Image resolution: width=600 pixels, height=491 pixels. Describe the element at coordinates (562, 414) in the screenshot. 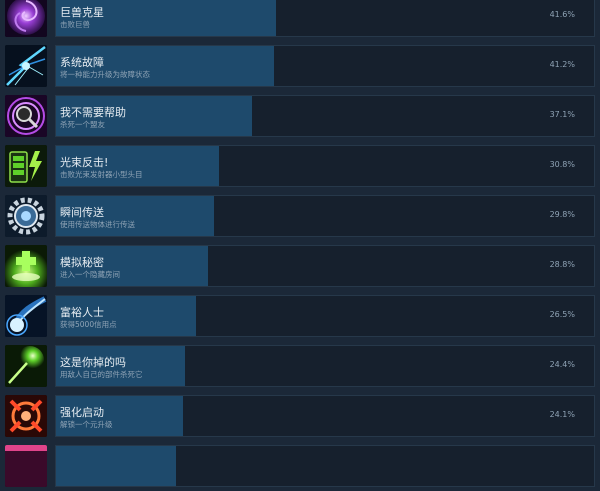

I see `achievement-percent: 24.1%` at that location.